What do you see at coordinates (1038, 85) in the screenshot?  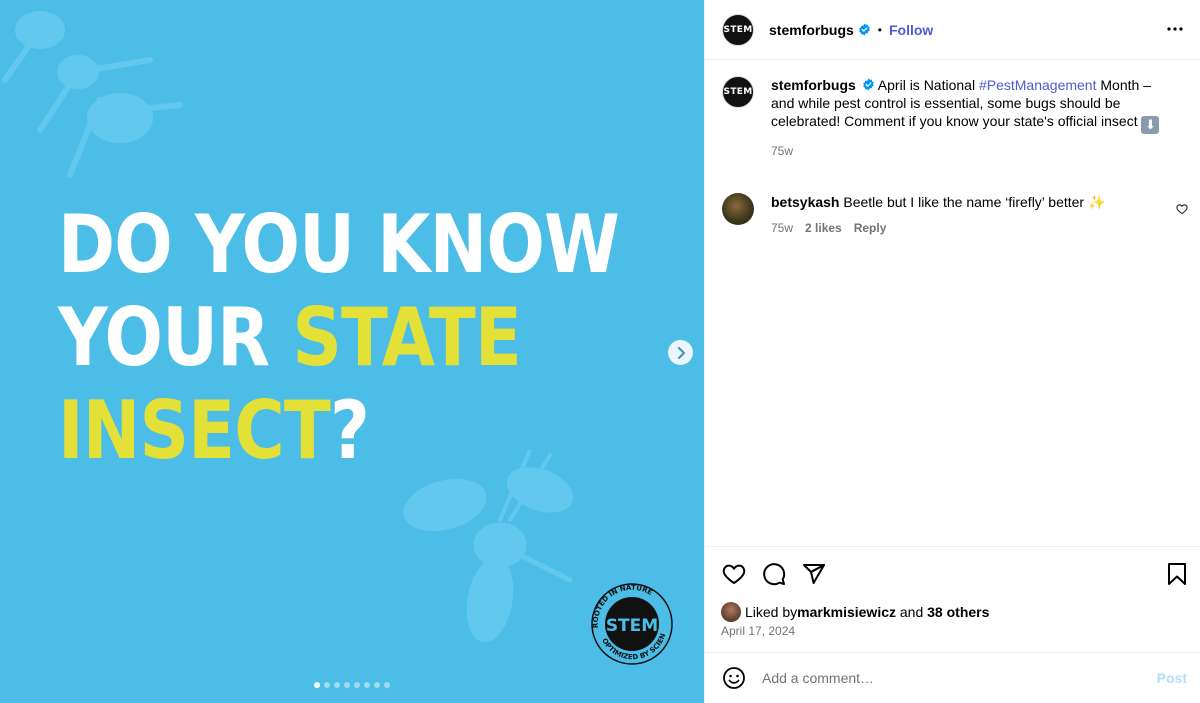 I see `hashtag-link: #PestManagement` at bounding box center [1038, 85].